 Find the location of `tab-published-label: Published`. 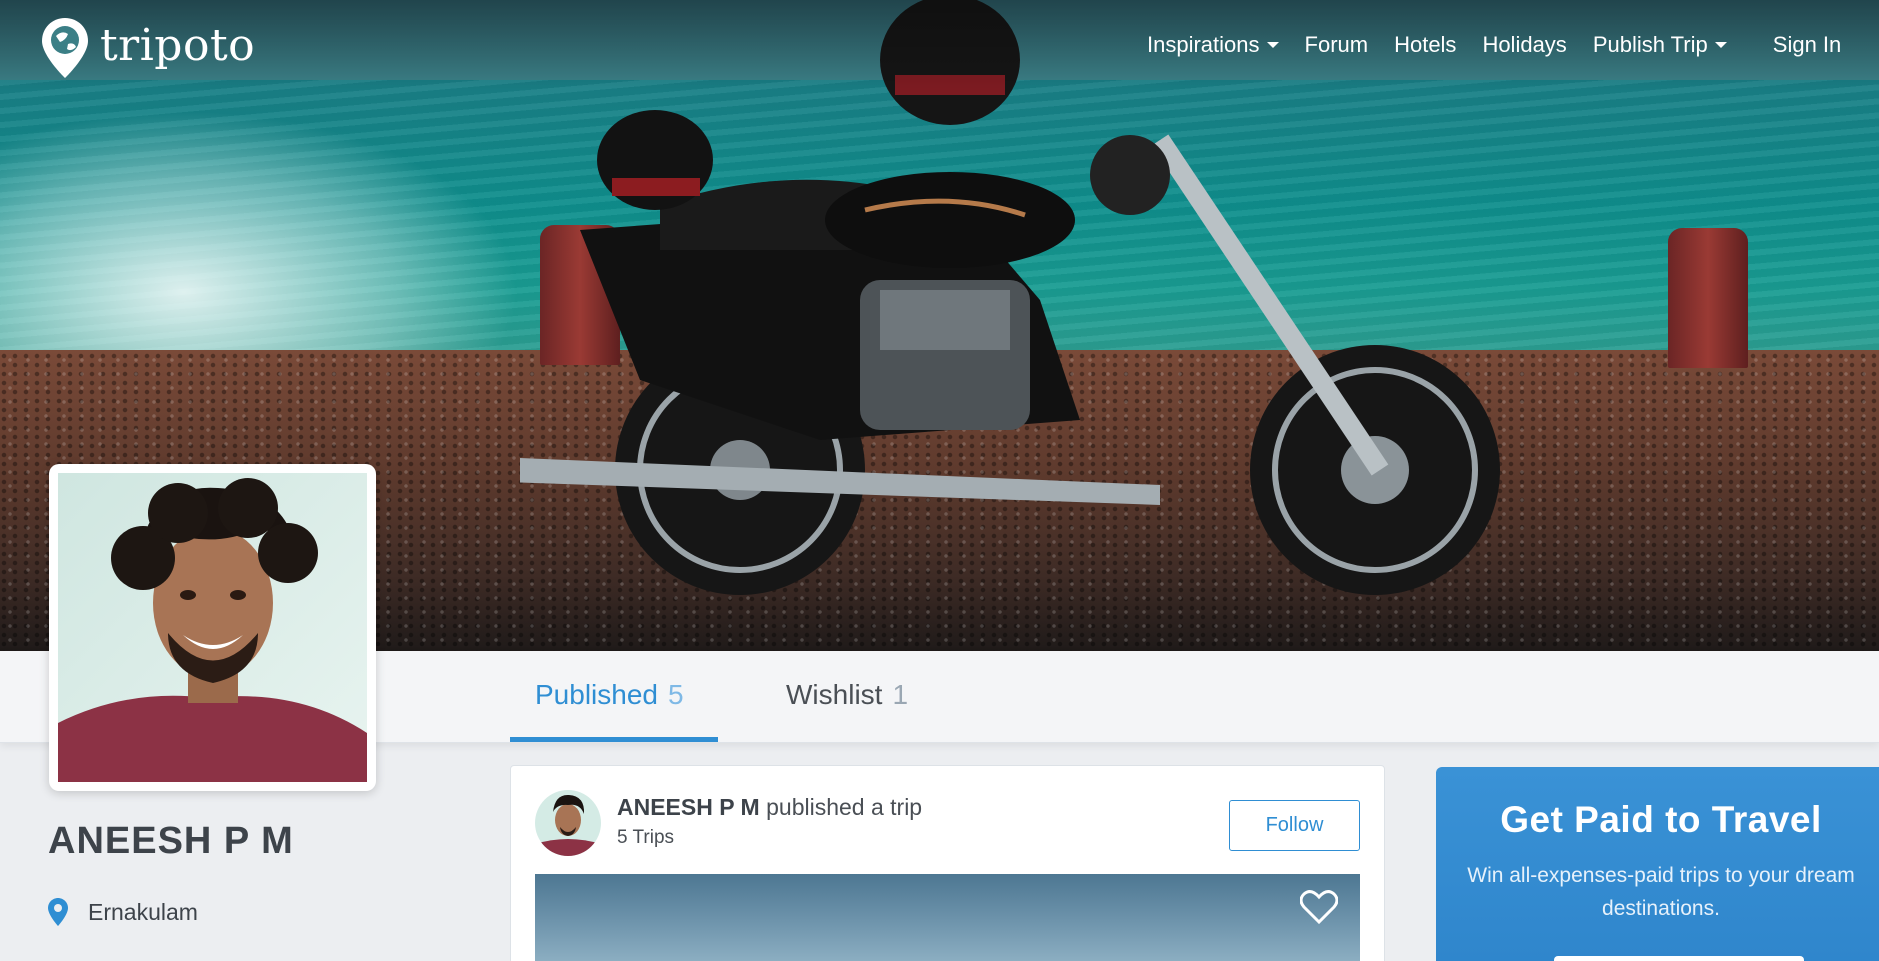

tab-published-label: Published is located at coordinates (596, 694).